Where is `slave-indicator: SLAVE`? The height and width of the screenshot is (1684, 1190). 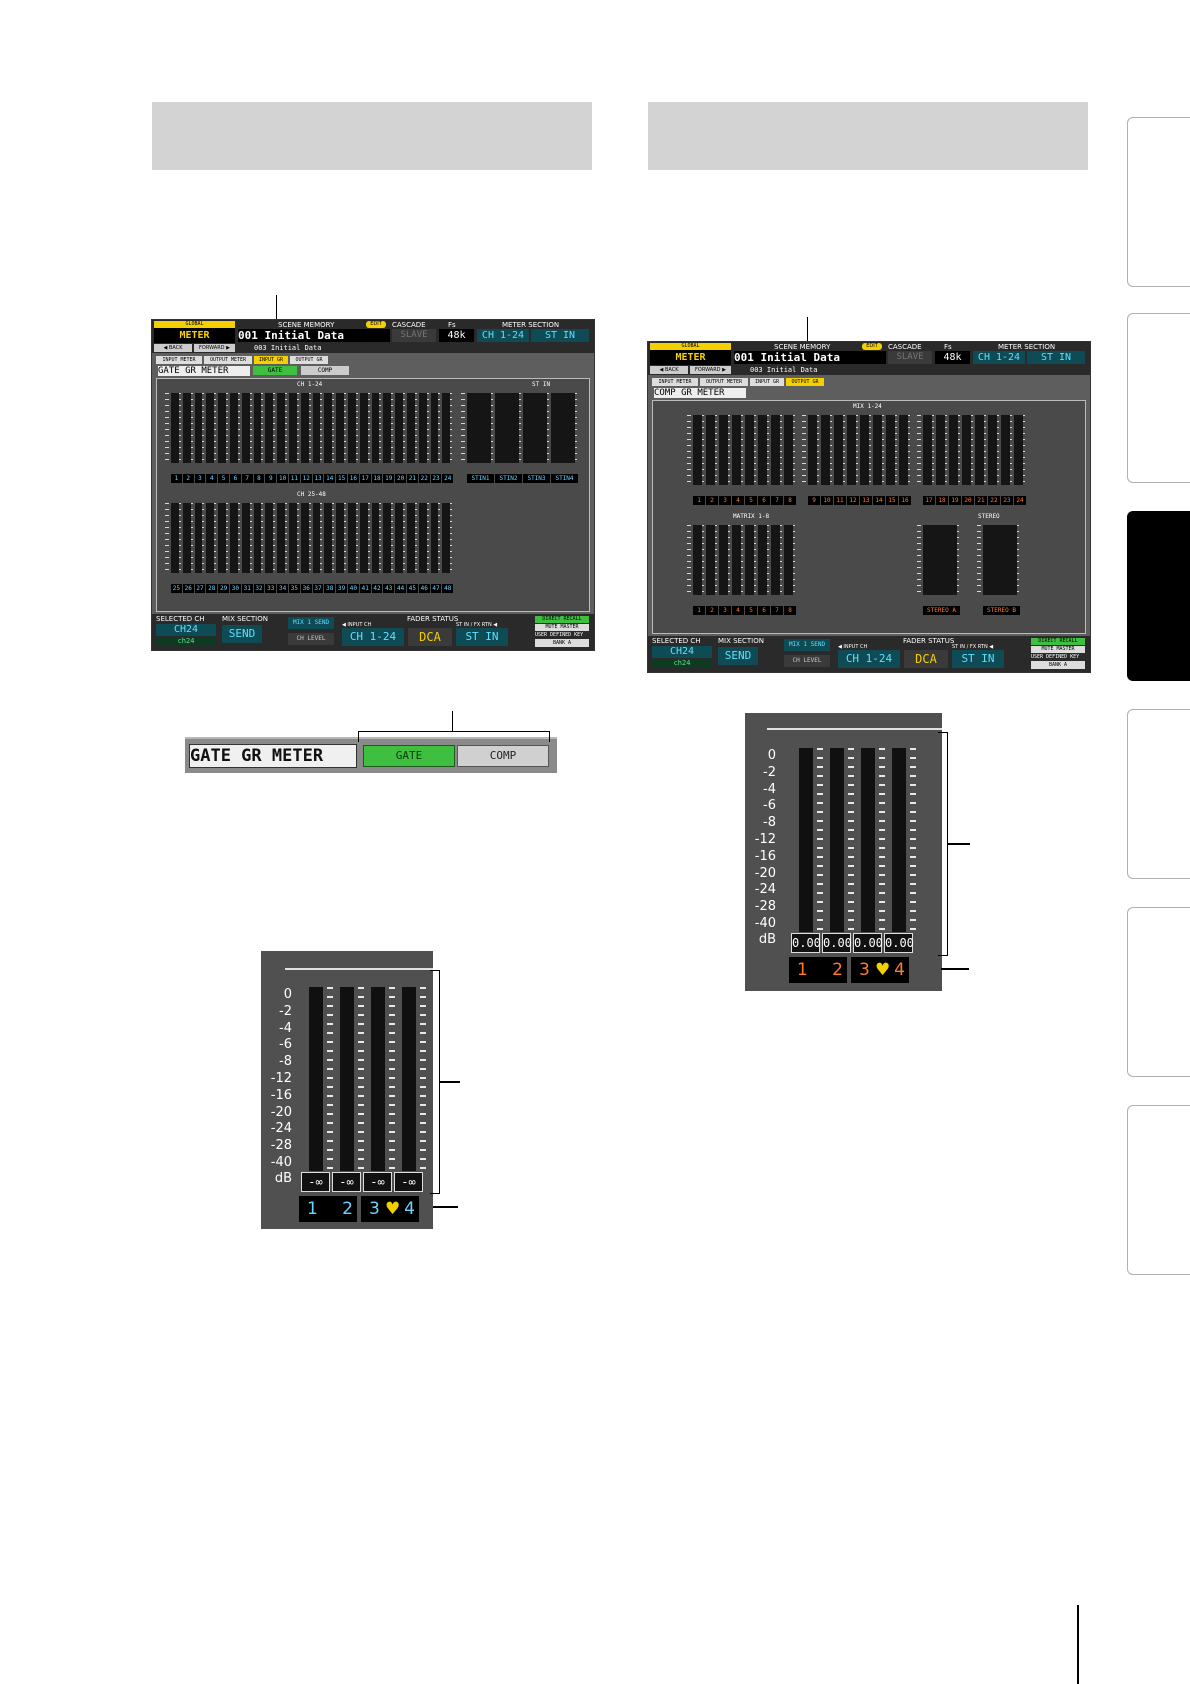
slave-indicator: SLAVE is located at coordinates (910, 357).